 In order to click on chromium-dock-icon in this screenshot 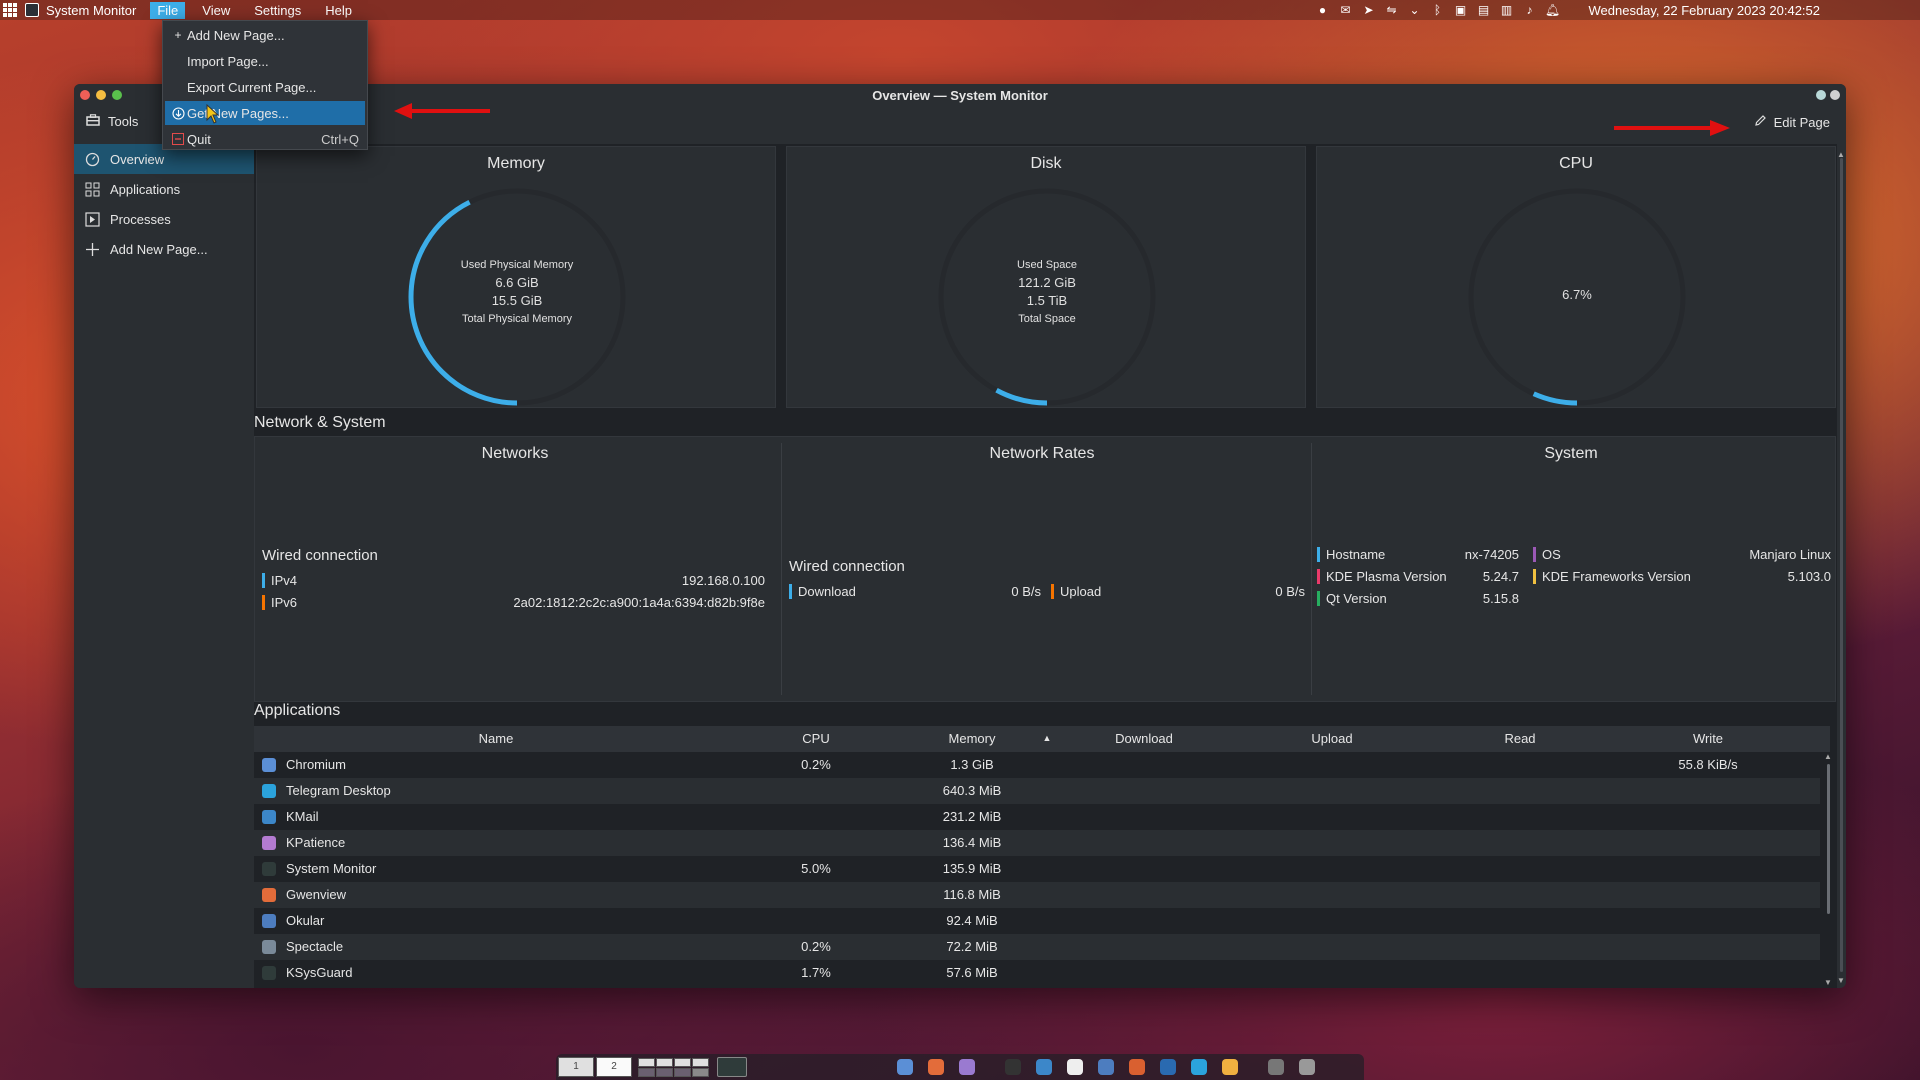, I will do `click(905, 1067)`.